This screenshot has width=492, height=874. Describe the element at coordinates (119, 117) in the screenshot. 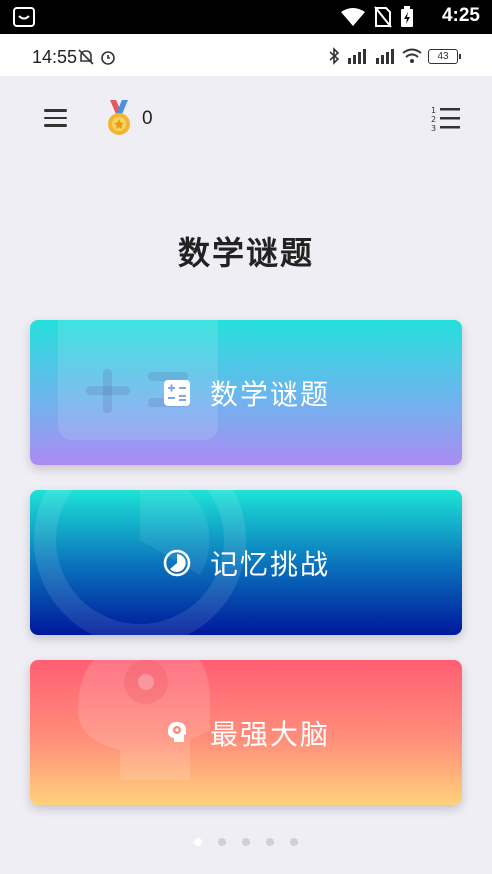

I see `medal-icon` at that location.